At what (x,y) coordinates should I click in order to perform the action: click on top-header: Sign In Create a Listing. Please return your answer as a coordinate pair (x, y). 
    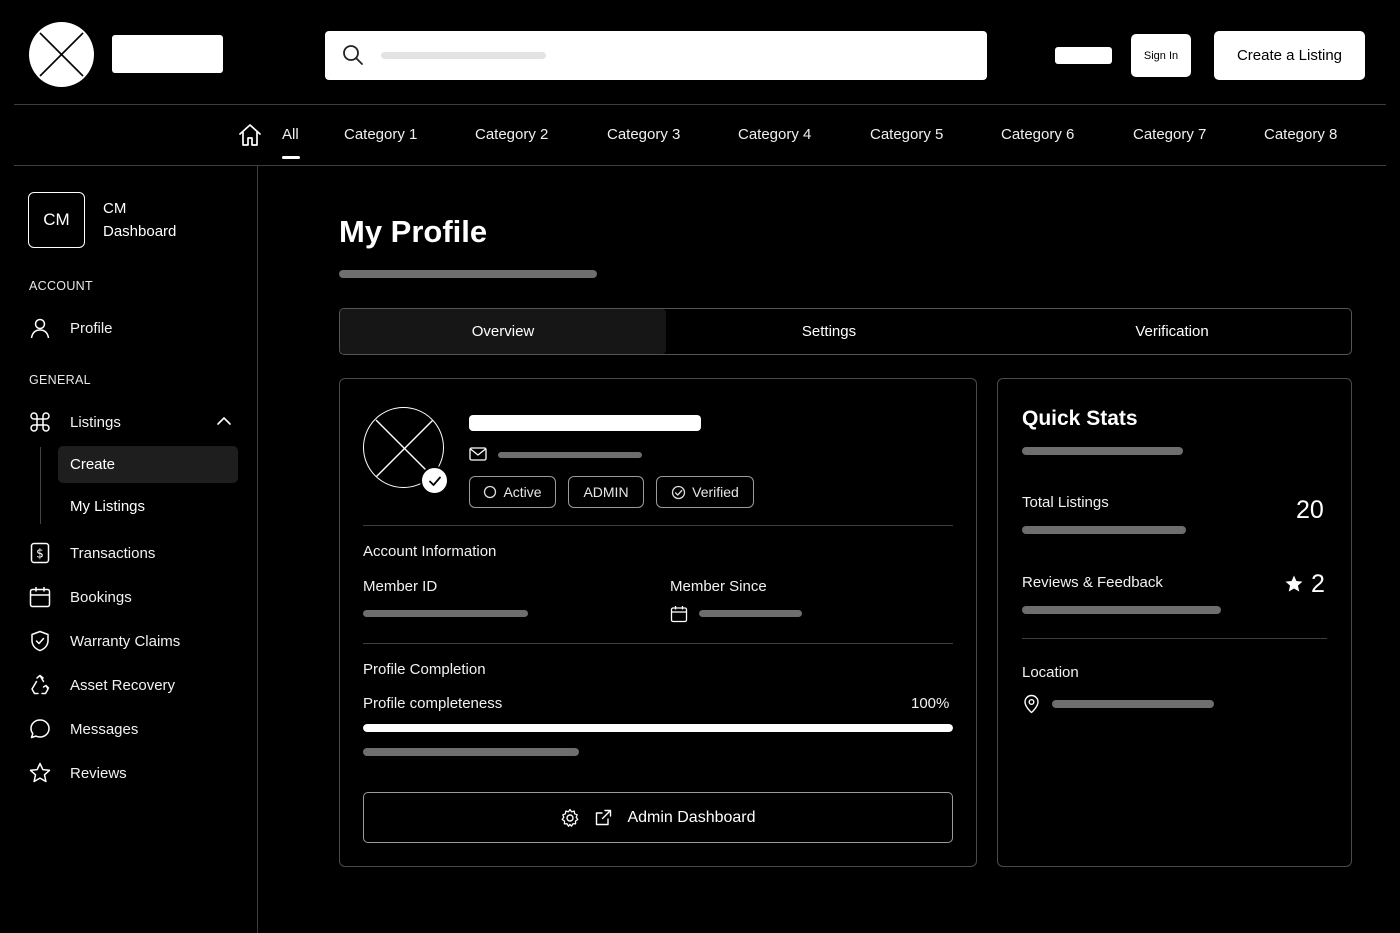
    Looking at the image, I should click on (700, 52).